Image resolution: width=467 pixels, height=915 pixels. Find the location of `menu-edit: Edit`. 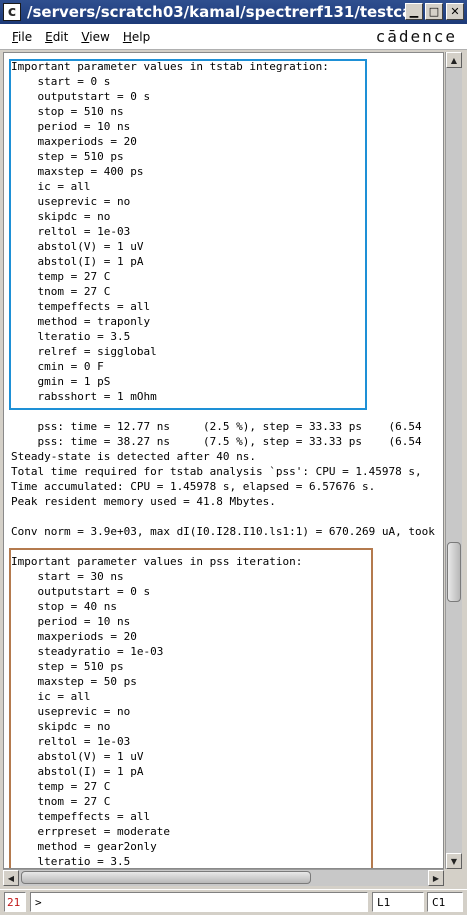

menu-edit: Edit is located at coordinates (56, 37).